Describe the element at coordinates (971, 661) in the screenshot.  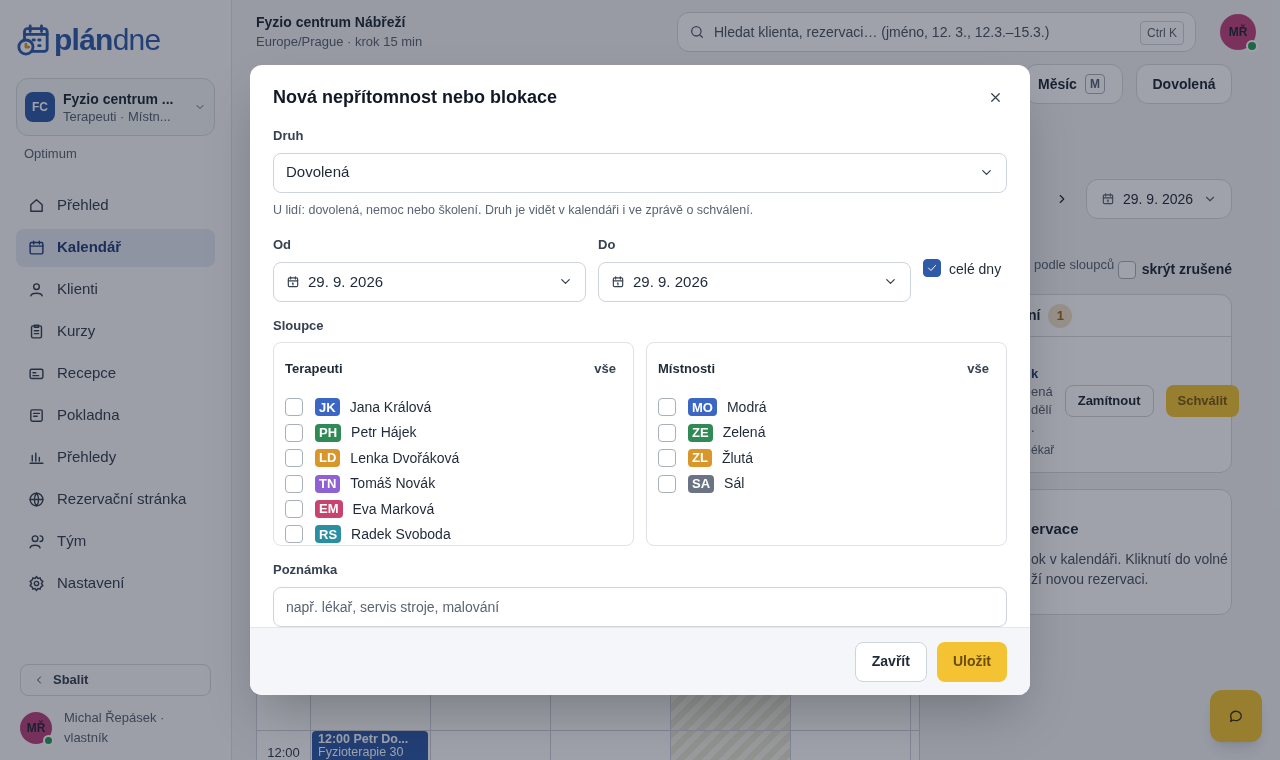
I see `save-button: Uložit` at that location.